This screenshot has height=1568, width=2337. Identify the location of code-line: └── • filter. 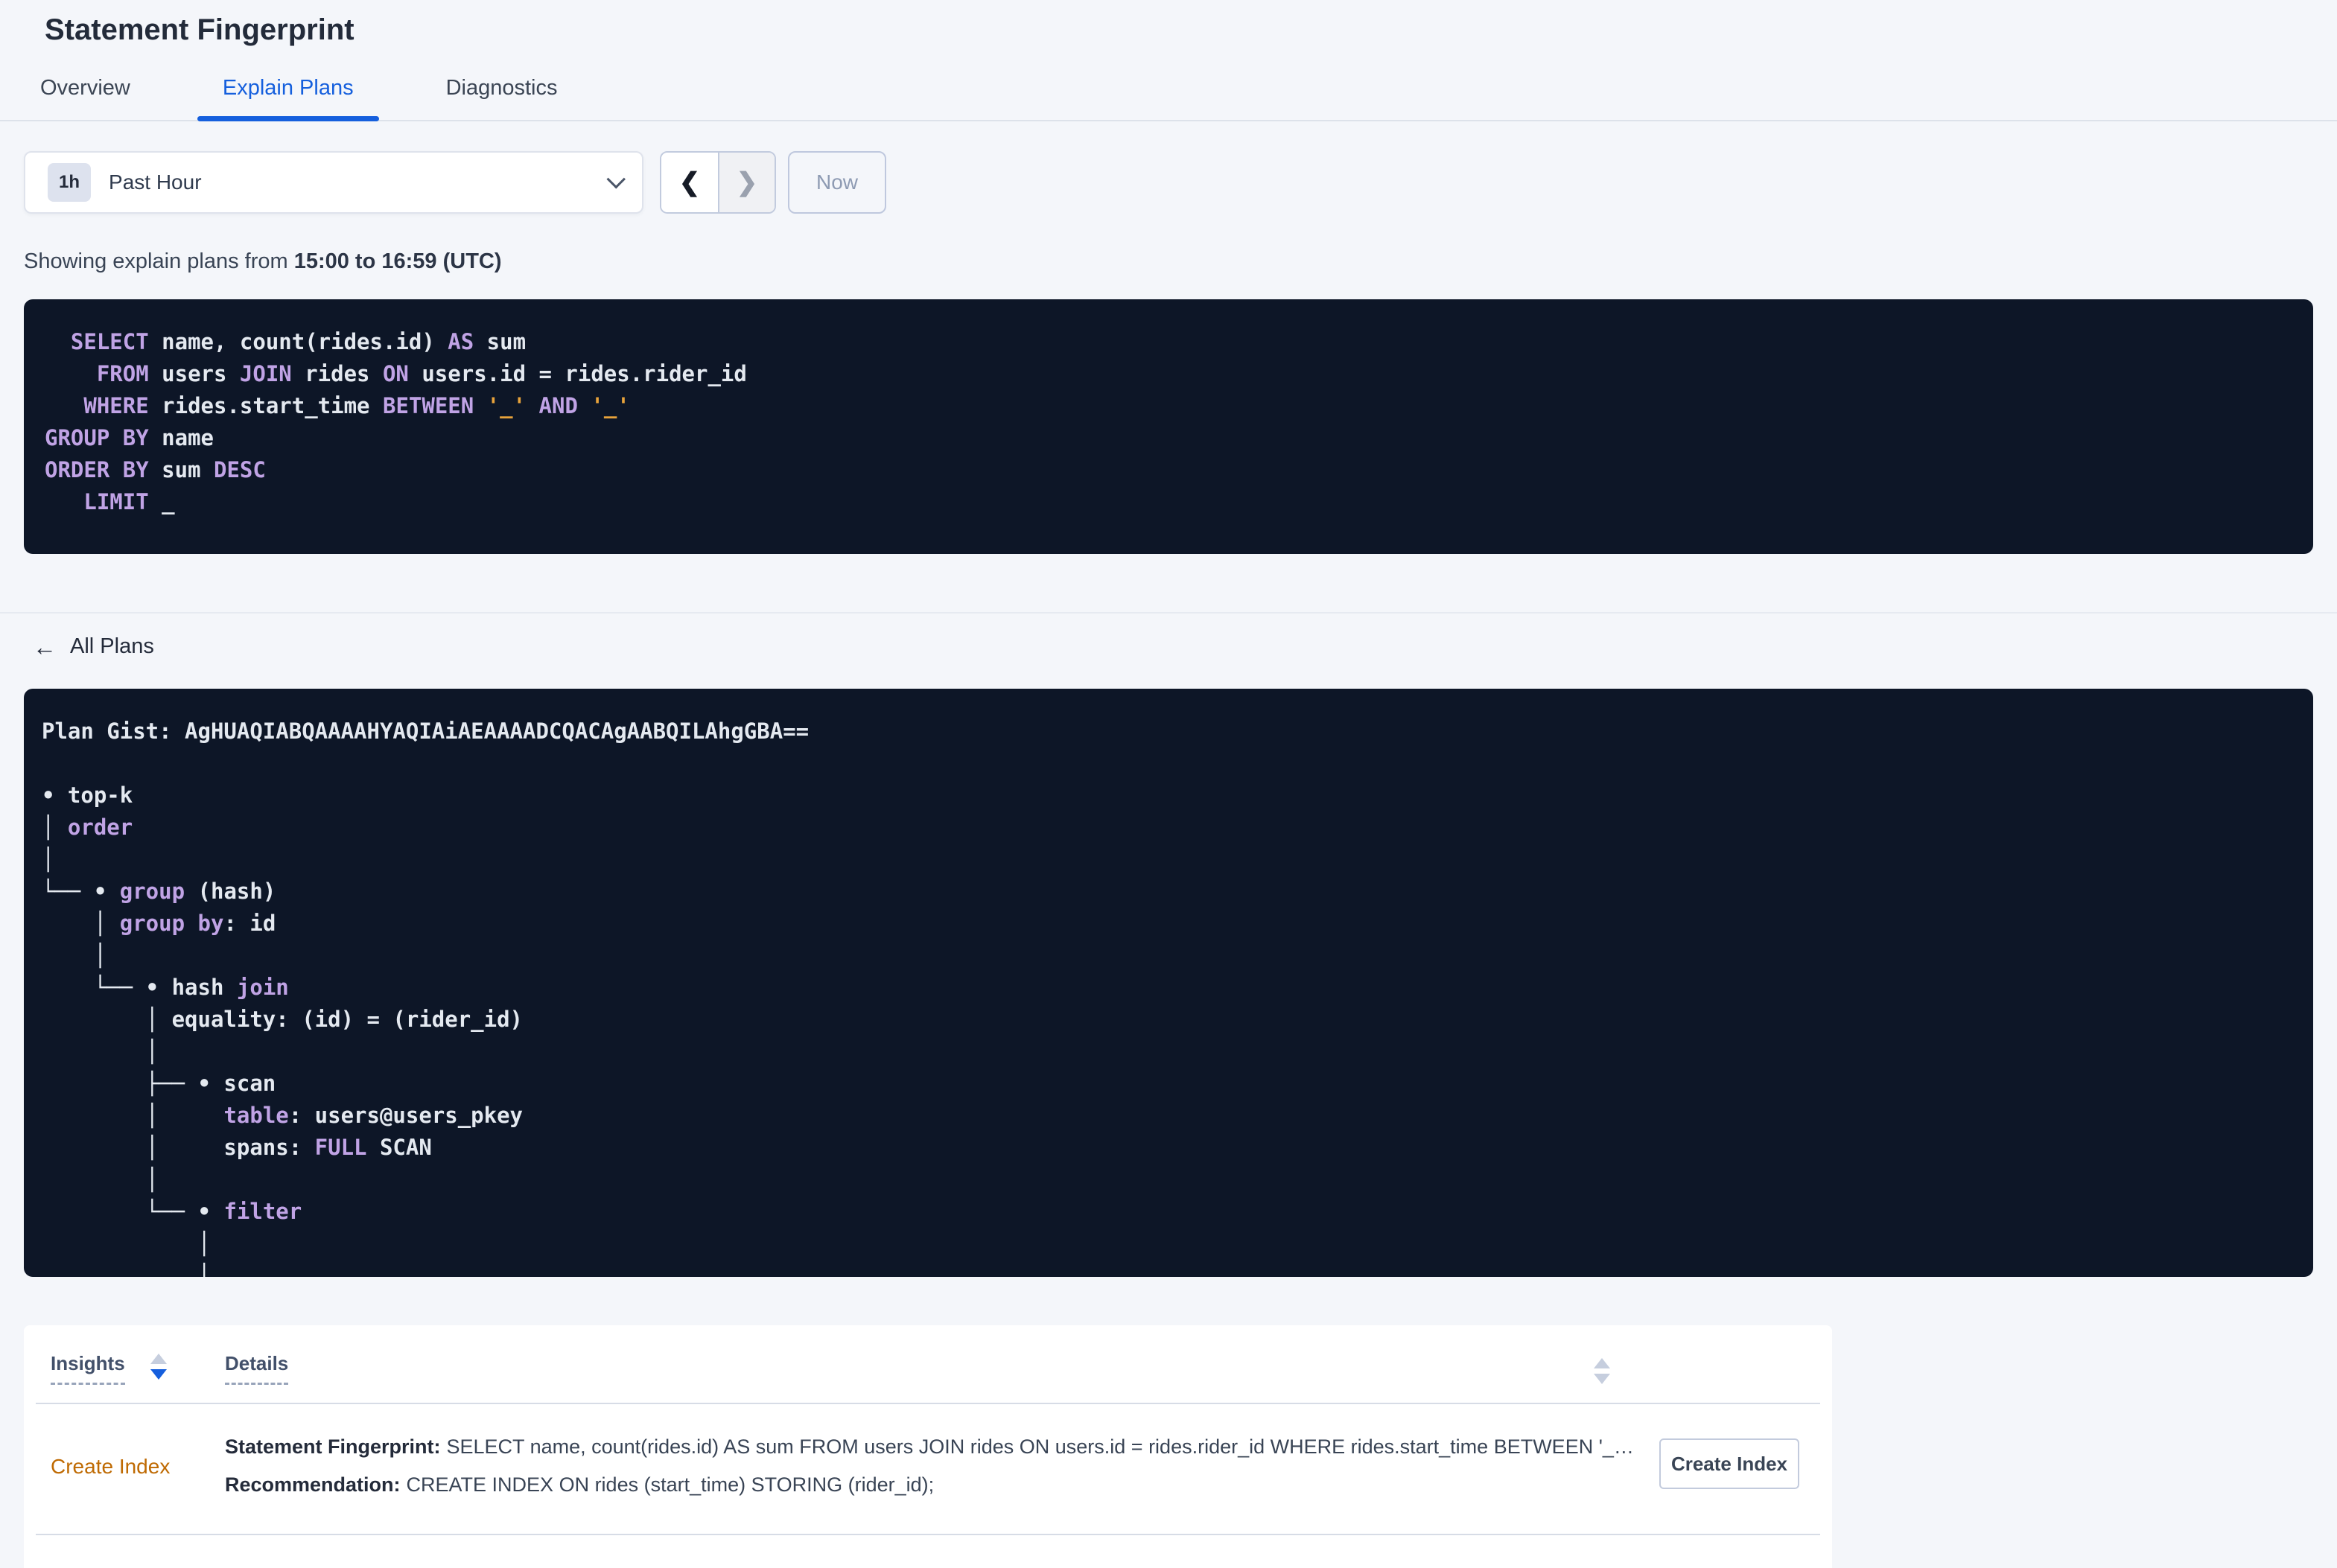
(172, 1211).